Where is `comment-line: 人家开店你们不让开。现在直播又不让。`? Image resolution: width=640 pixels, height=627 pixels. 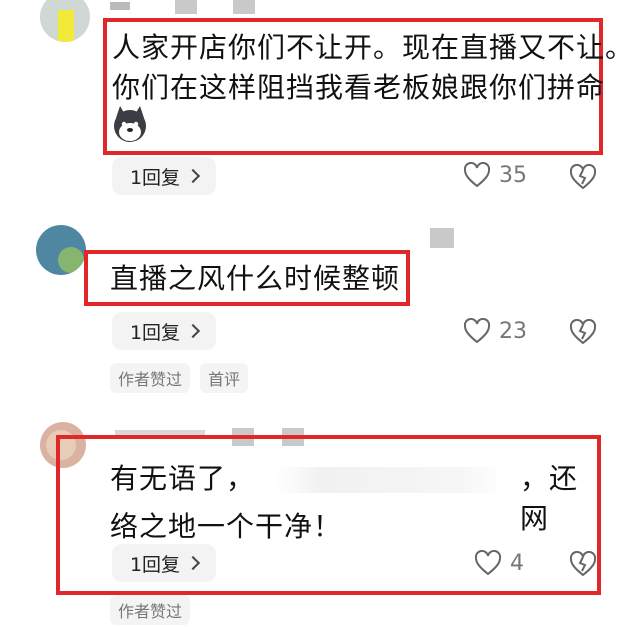
comment-line: 人家开店你们不让开。现在直播又不让。 is located at coordinates (373, 47).